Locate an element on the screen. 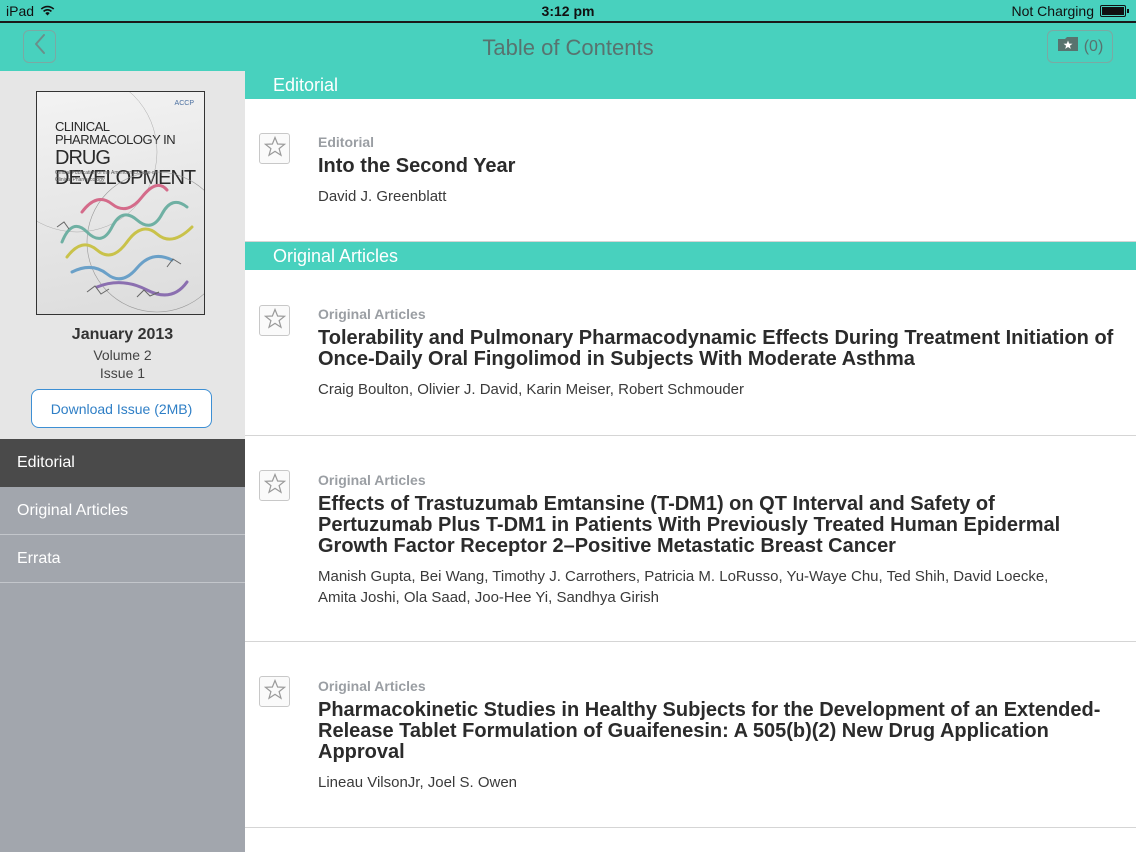 The width and height of the screenshot is (1136, 852). status-bar: iPad 3:12 pm Not Charging is located at coordinates (568, 11).